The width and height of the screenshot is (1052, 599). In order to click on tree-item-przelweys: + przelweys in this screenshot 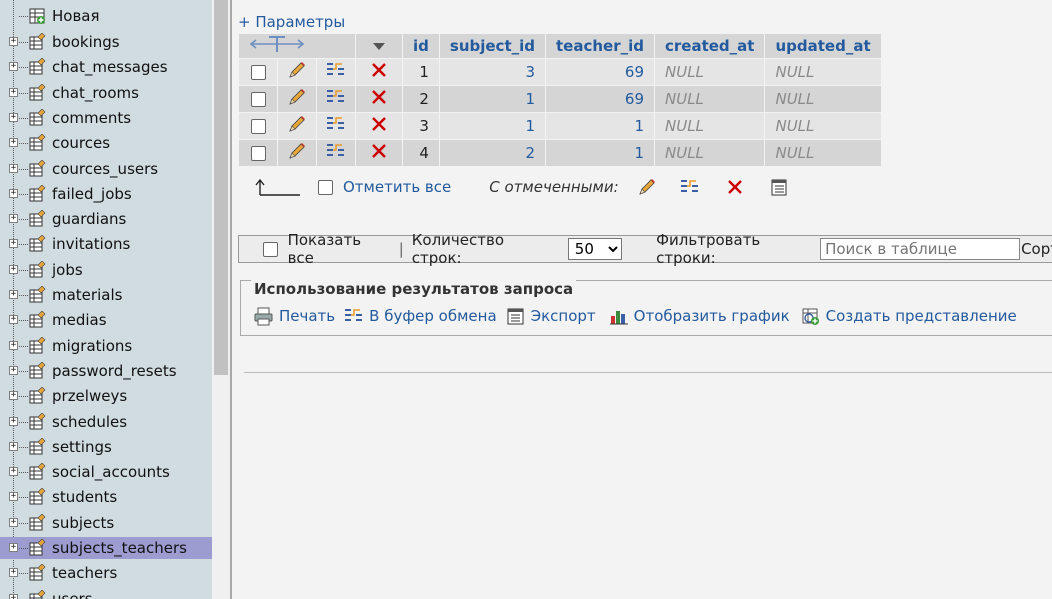, I will do `click(106, 396)`.